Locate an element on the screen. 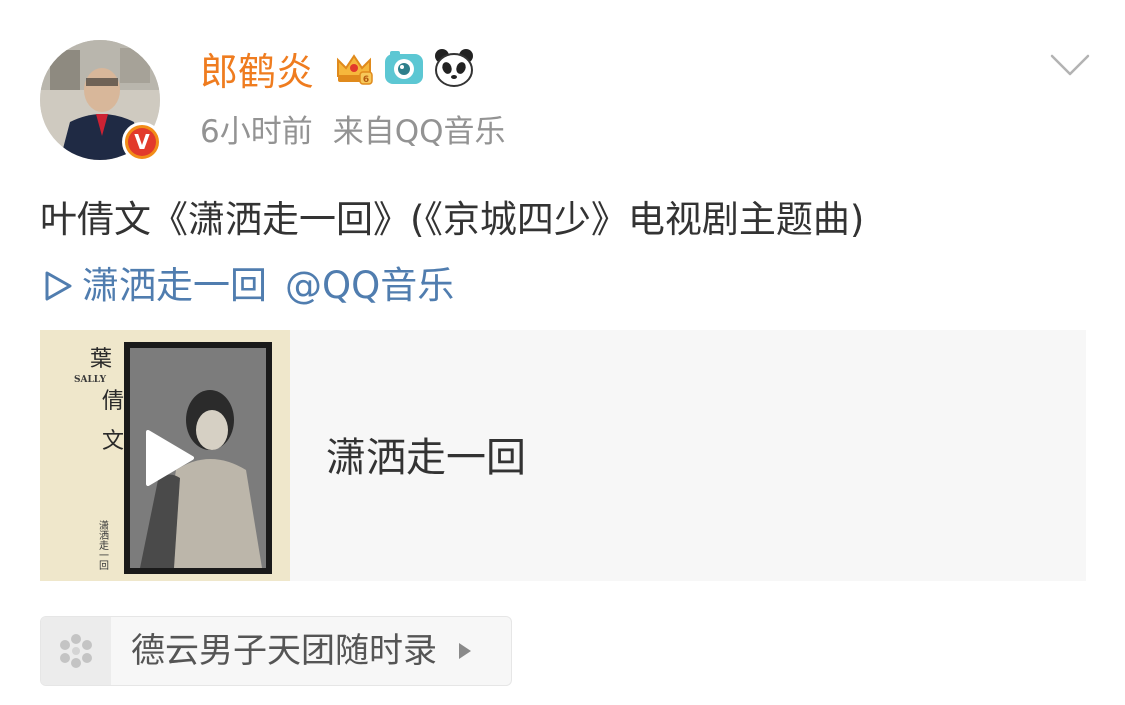 This screenshot has height=705, width=1125. post-links: 潇洒走一回 @QQ音乐 is located at coordinates (247, 286).